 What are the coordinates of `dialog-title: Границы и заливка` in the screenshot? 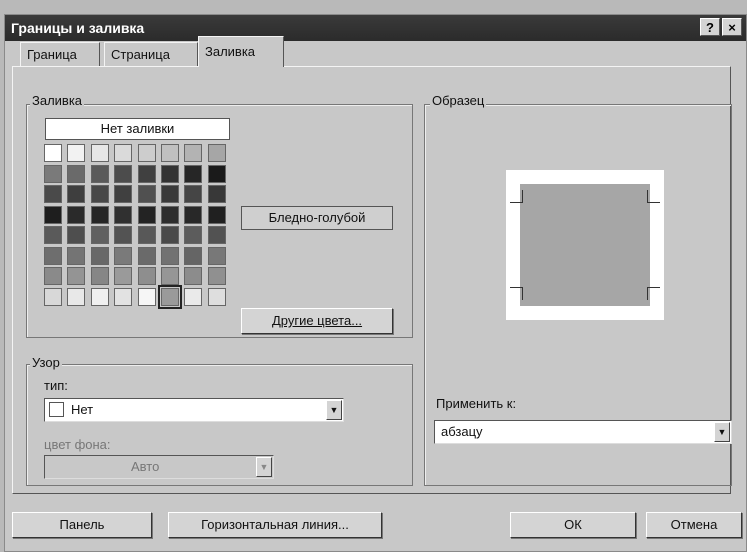 It's located at (78, 28).